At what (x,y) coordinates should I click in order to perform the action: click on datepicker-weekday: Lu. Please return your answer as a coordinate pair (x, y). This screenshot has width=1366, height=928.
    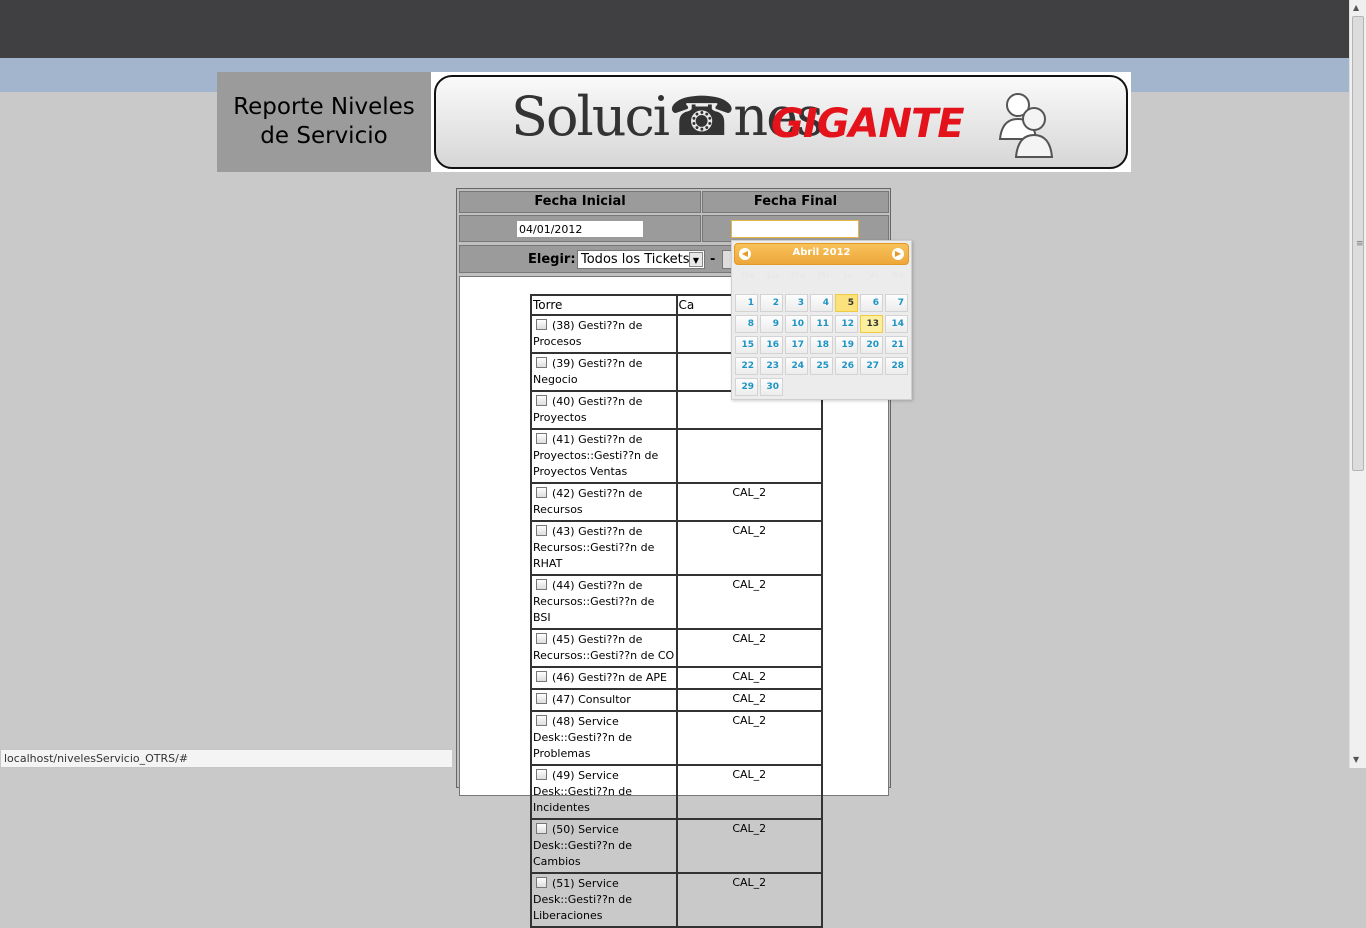
    Looking at the image, I should click on (773, 276).